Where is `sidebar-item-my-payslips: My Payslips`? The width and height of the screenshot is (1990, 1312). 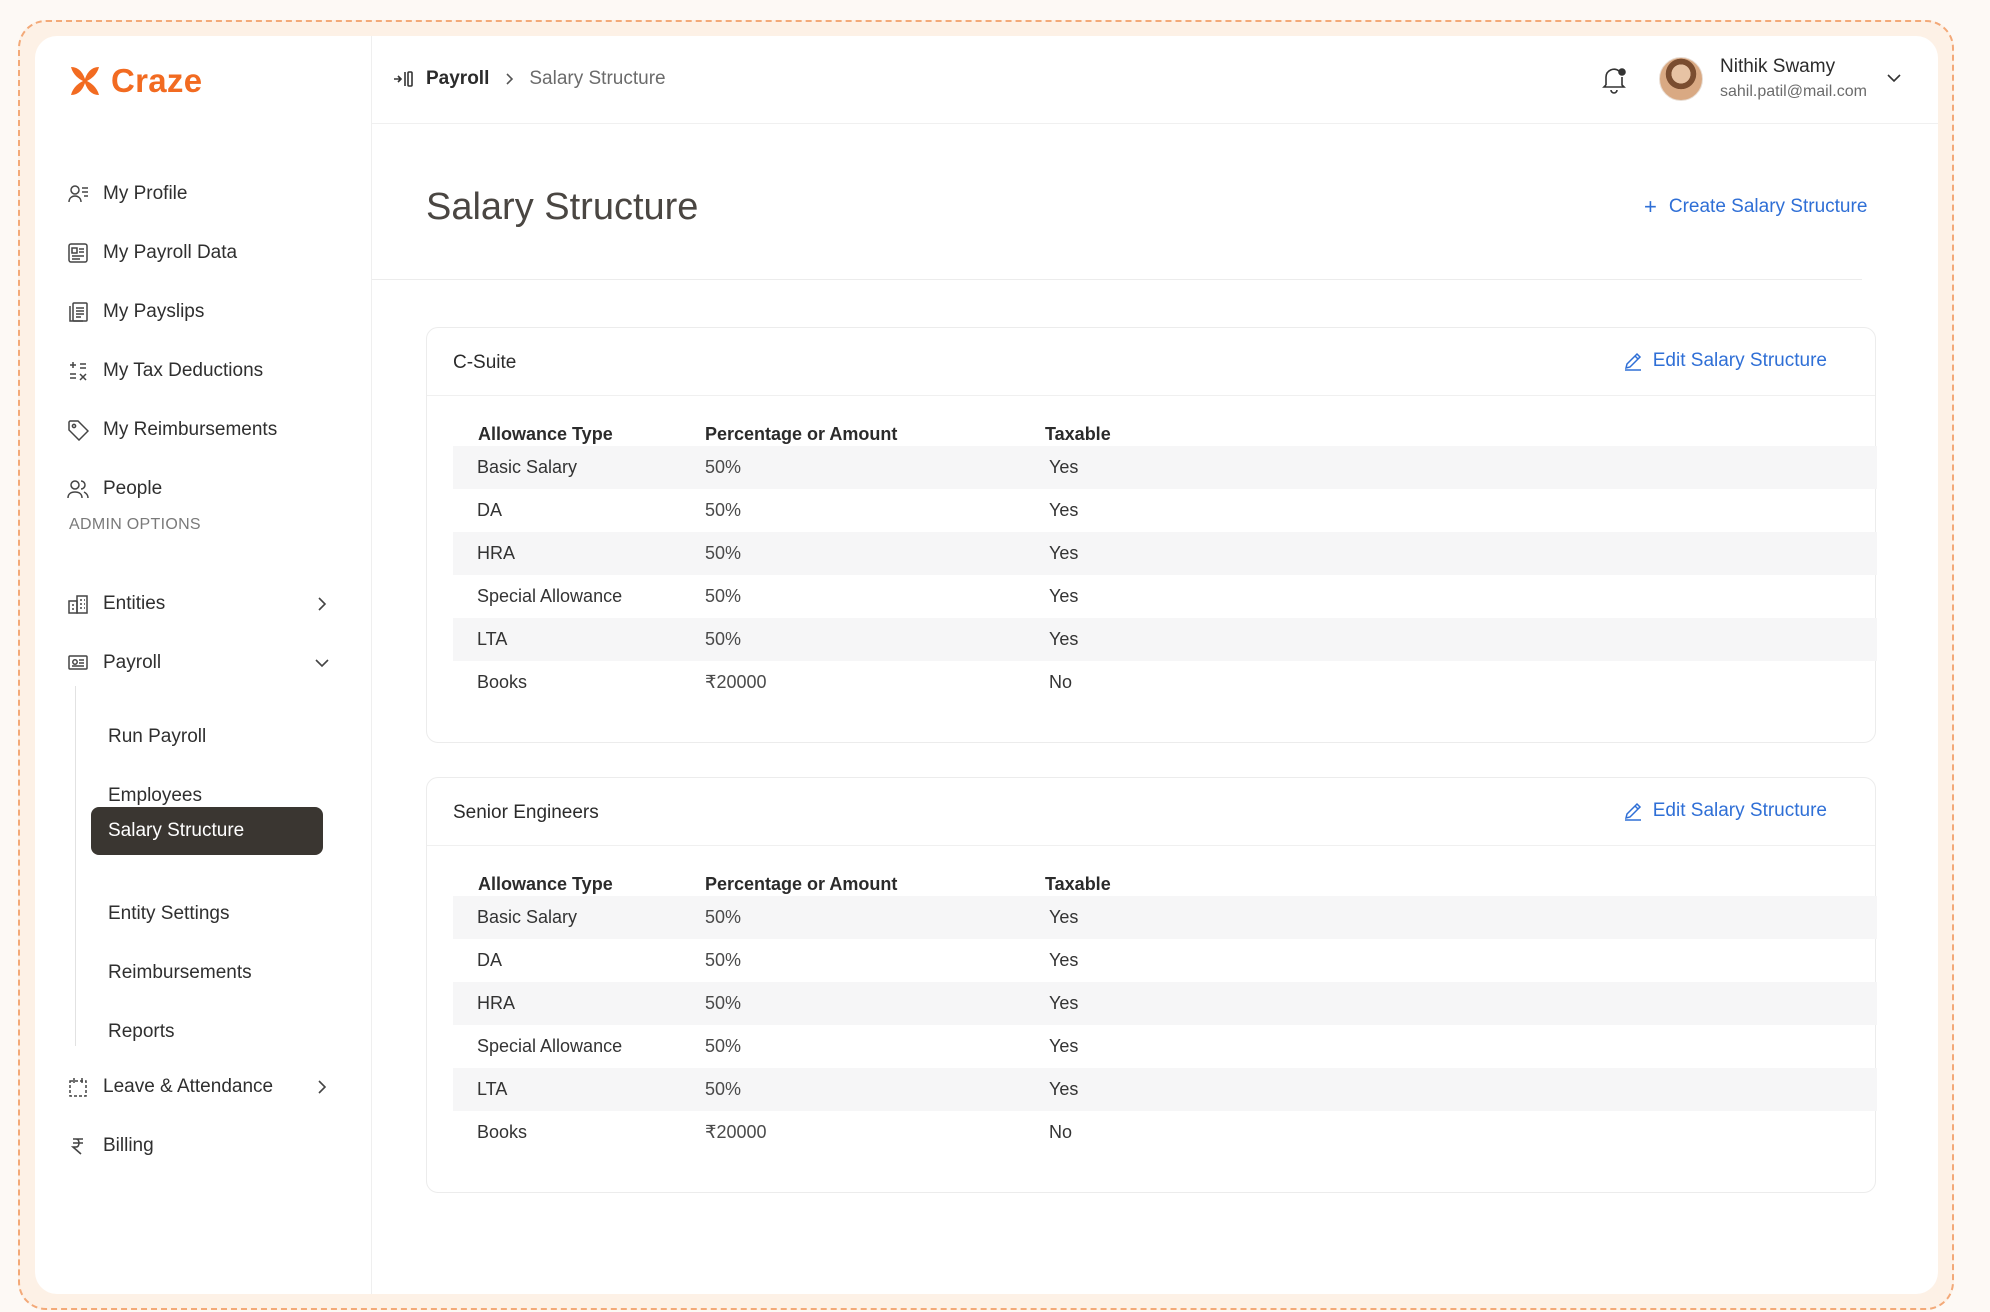
sidebar-item-my-payslips: My Payslips is located at coordinates (199, 312).